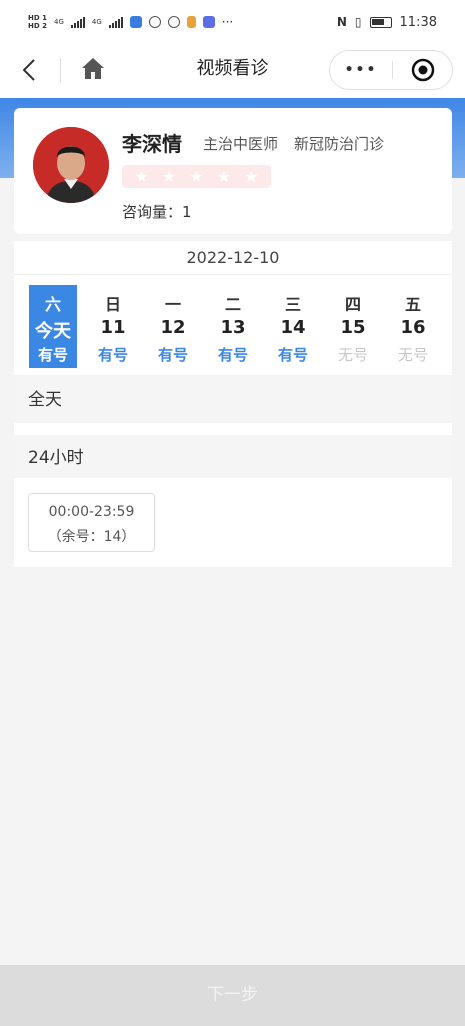 This screenshot has height=1026, width=465. What do you see at coordinates (233, 400) in the screenshot?
I see `all-day-label: 全天` at bounding box center [233, 400].